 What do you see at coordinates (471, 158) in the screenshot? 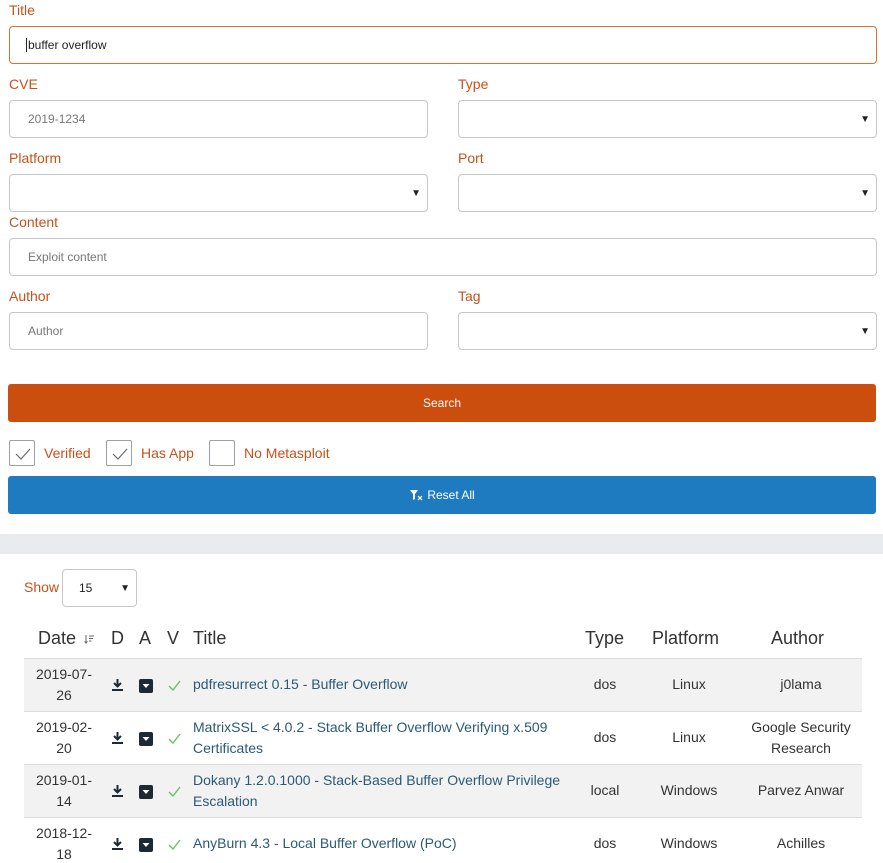
I see `port-label: Port` at bounding box center [471, 158].